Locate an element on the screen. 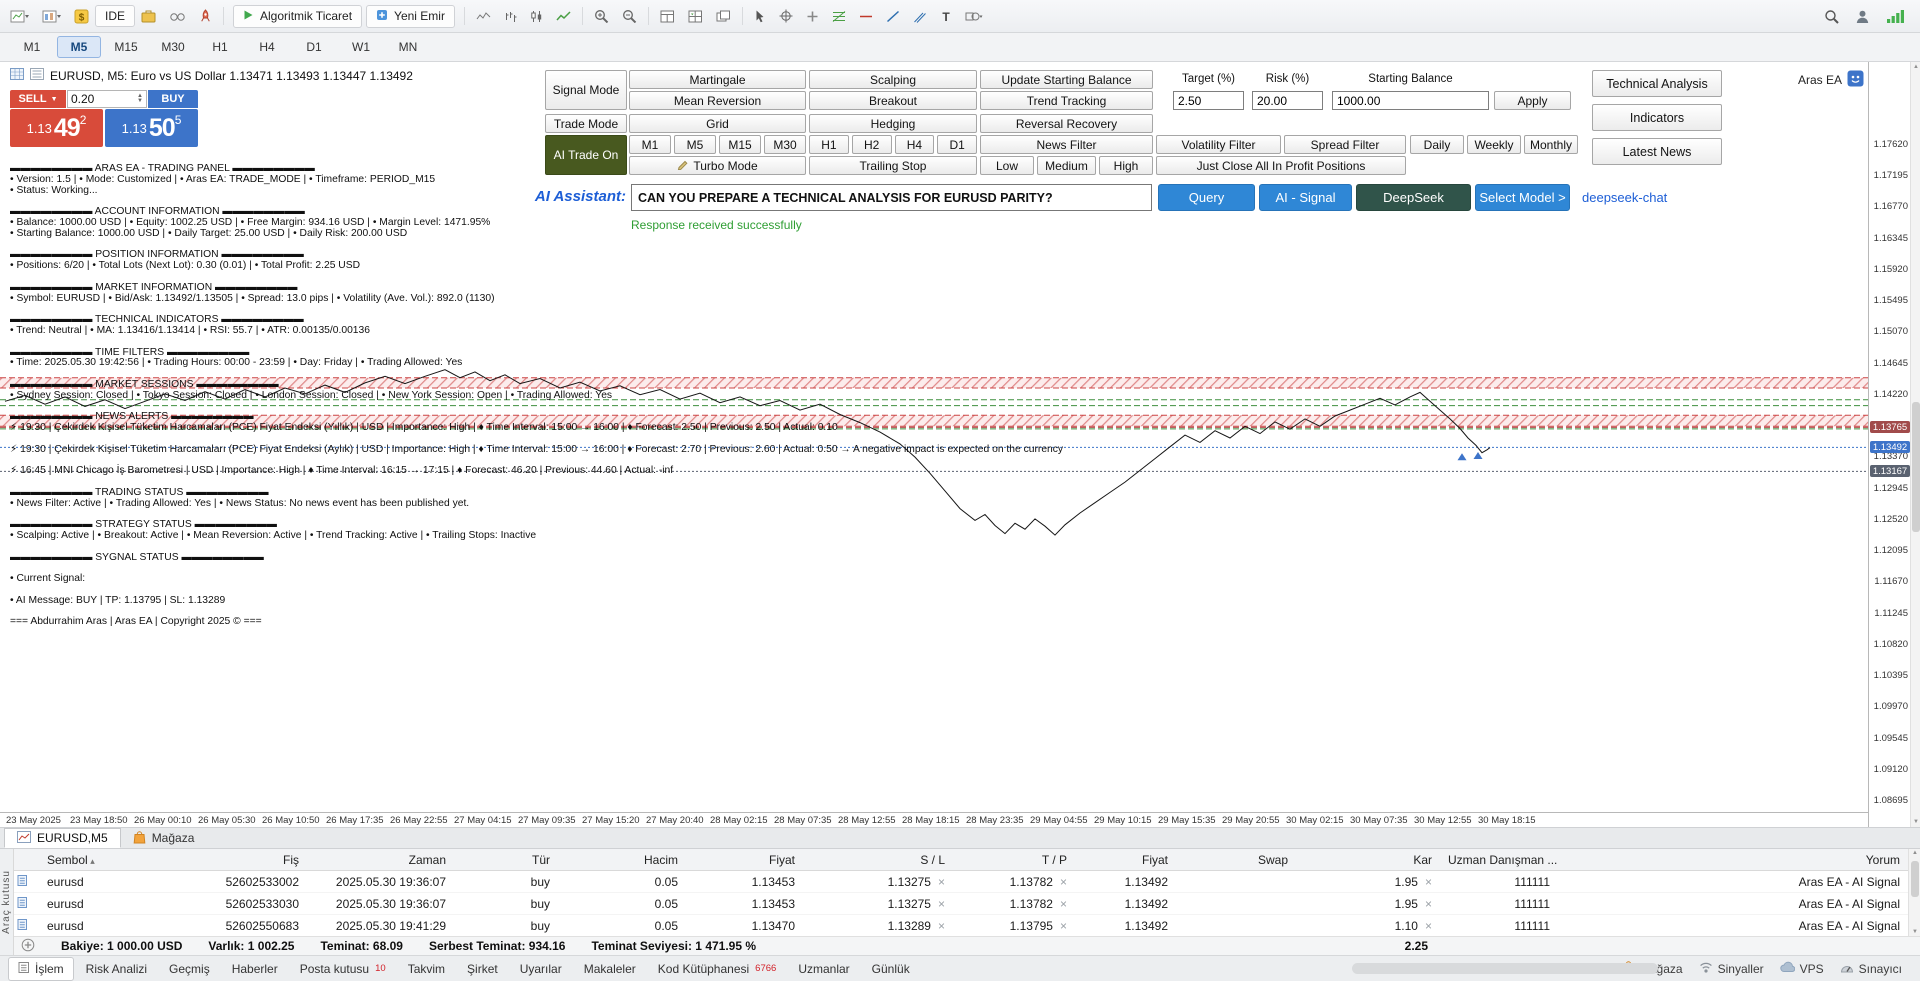 This screenshot has width=1920, height=981. daily-button: Daily is located at coordinates (1437, 144).